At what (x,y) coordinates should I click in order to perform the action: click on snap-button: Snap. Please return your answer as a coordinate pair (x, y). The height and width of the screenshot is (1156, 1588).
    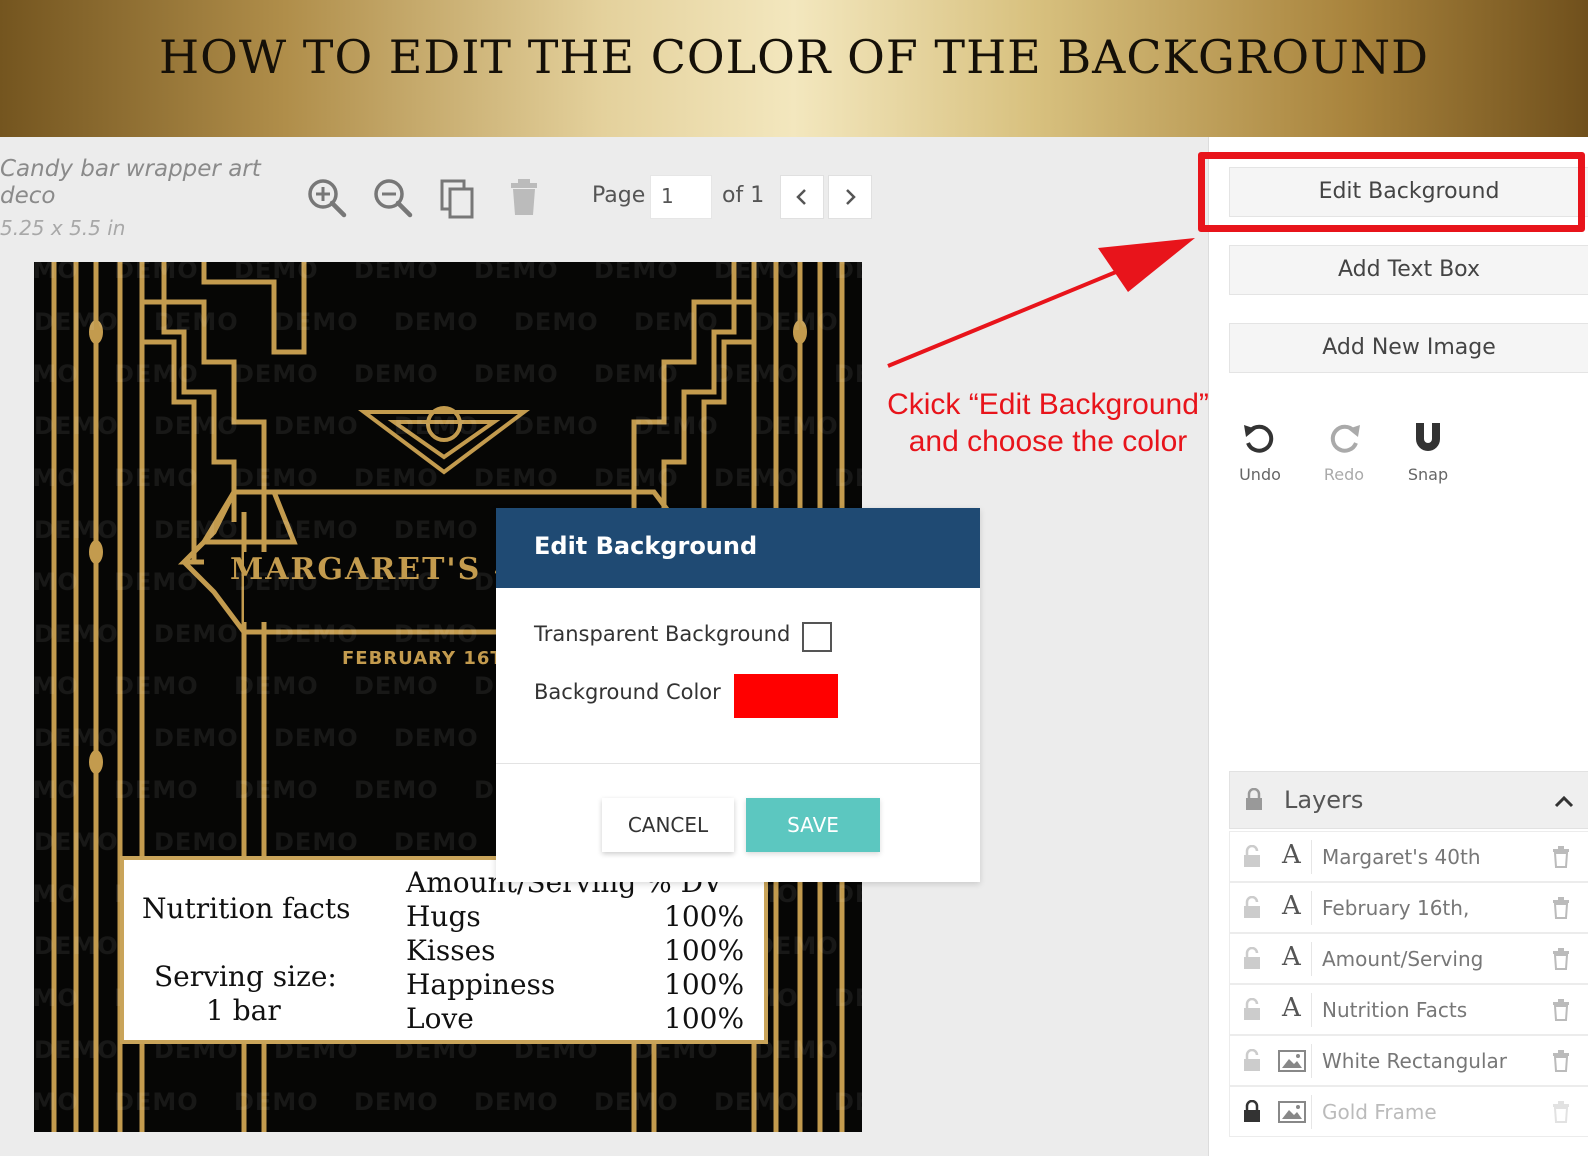
    Looking at the image, I should click on (1428, 451).